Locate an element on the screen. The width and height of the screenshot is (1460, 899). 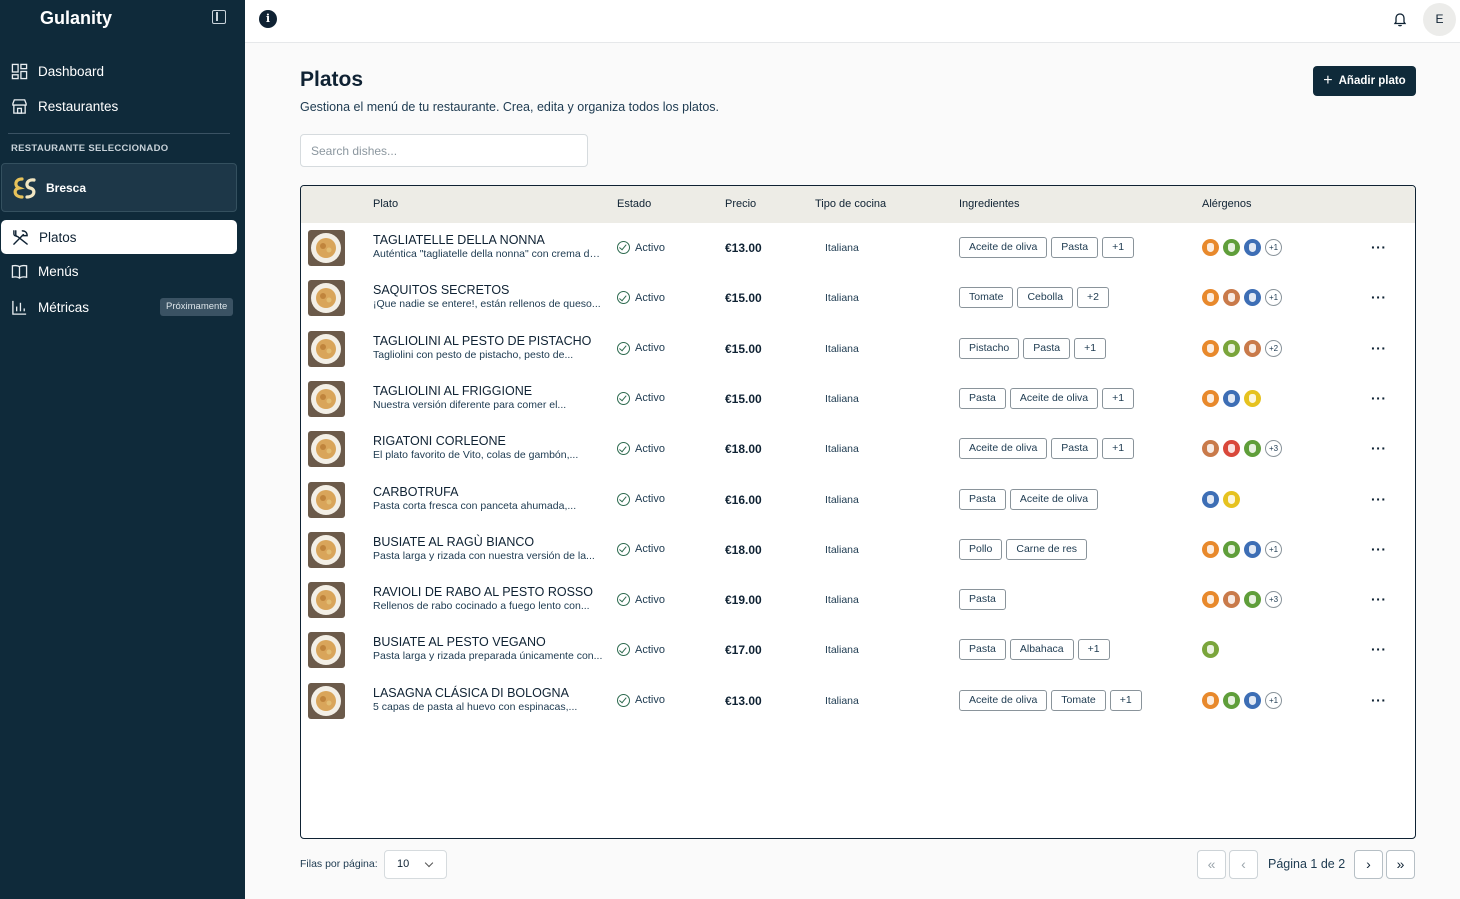
rows-per-page-value: 10 is located at coordinates (403, 864).